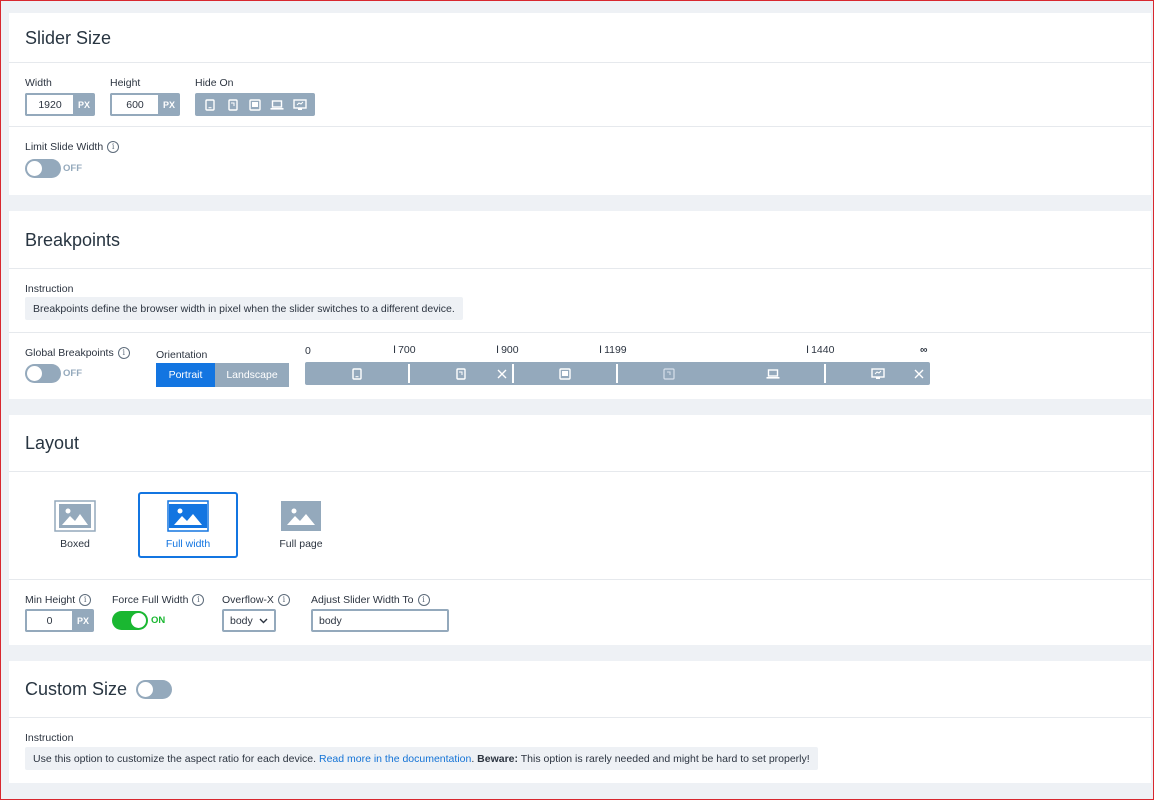 The height and width of the screenshot is (800, 1154). I want to click on layout-option-boxed: Boxed, so click(75, 525).